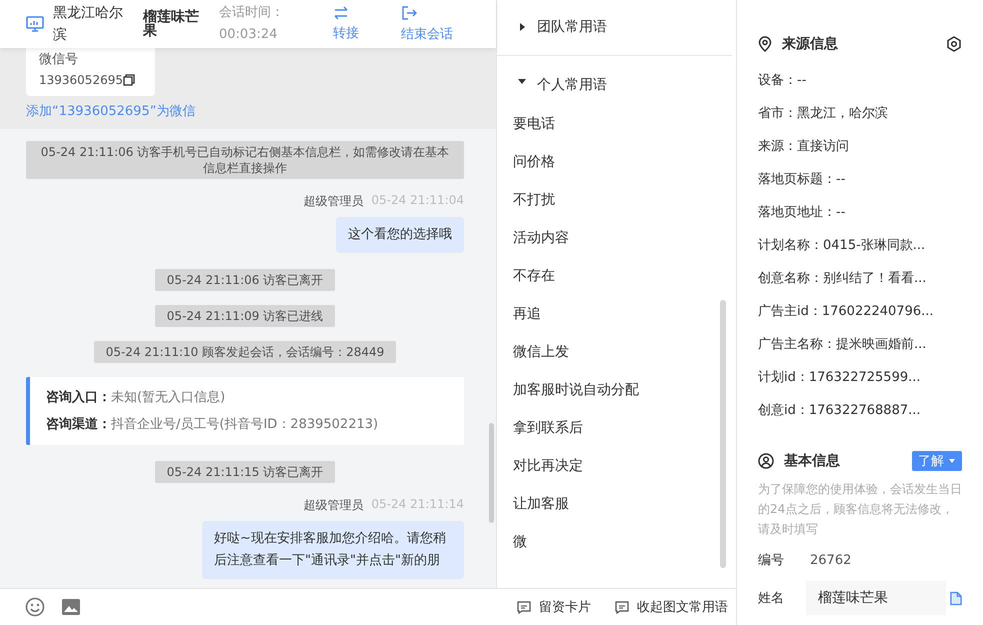 The image size is (983, 625). I want to click on settings-icon, so click(954, 44).